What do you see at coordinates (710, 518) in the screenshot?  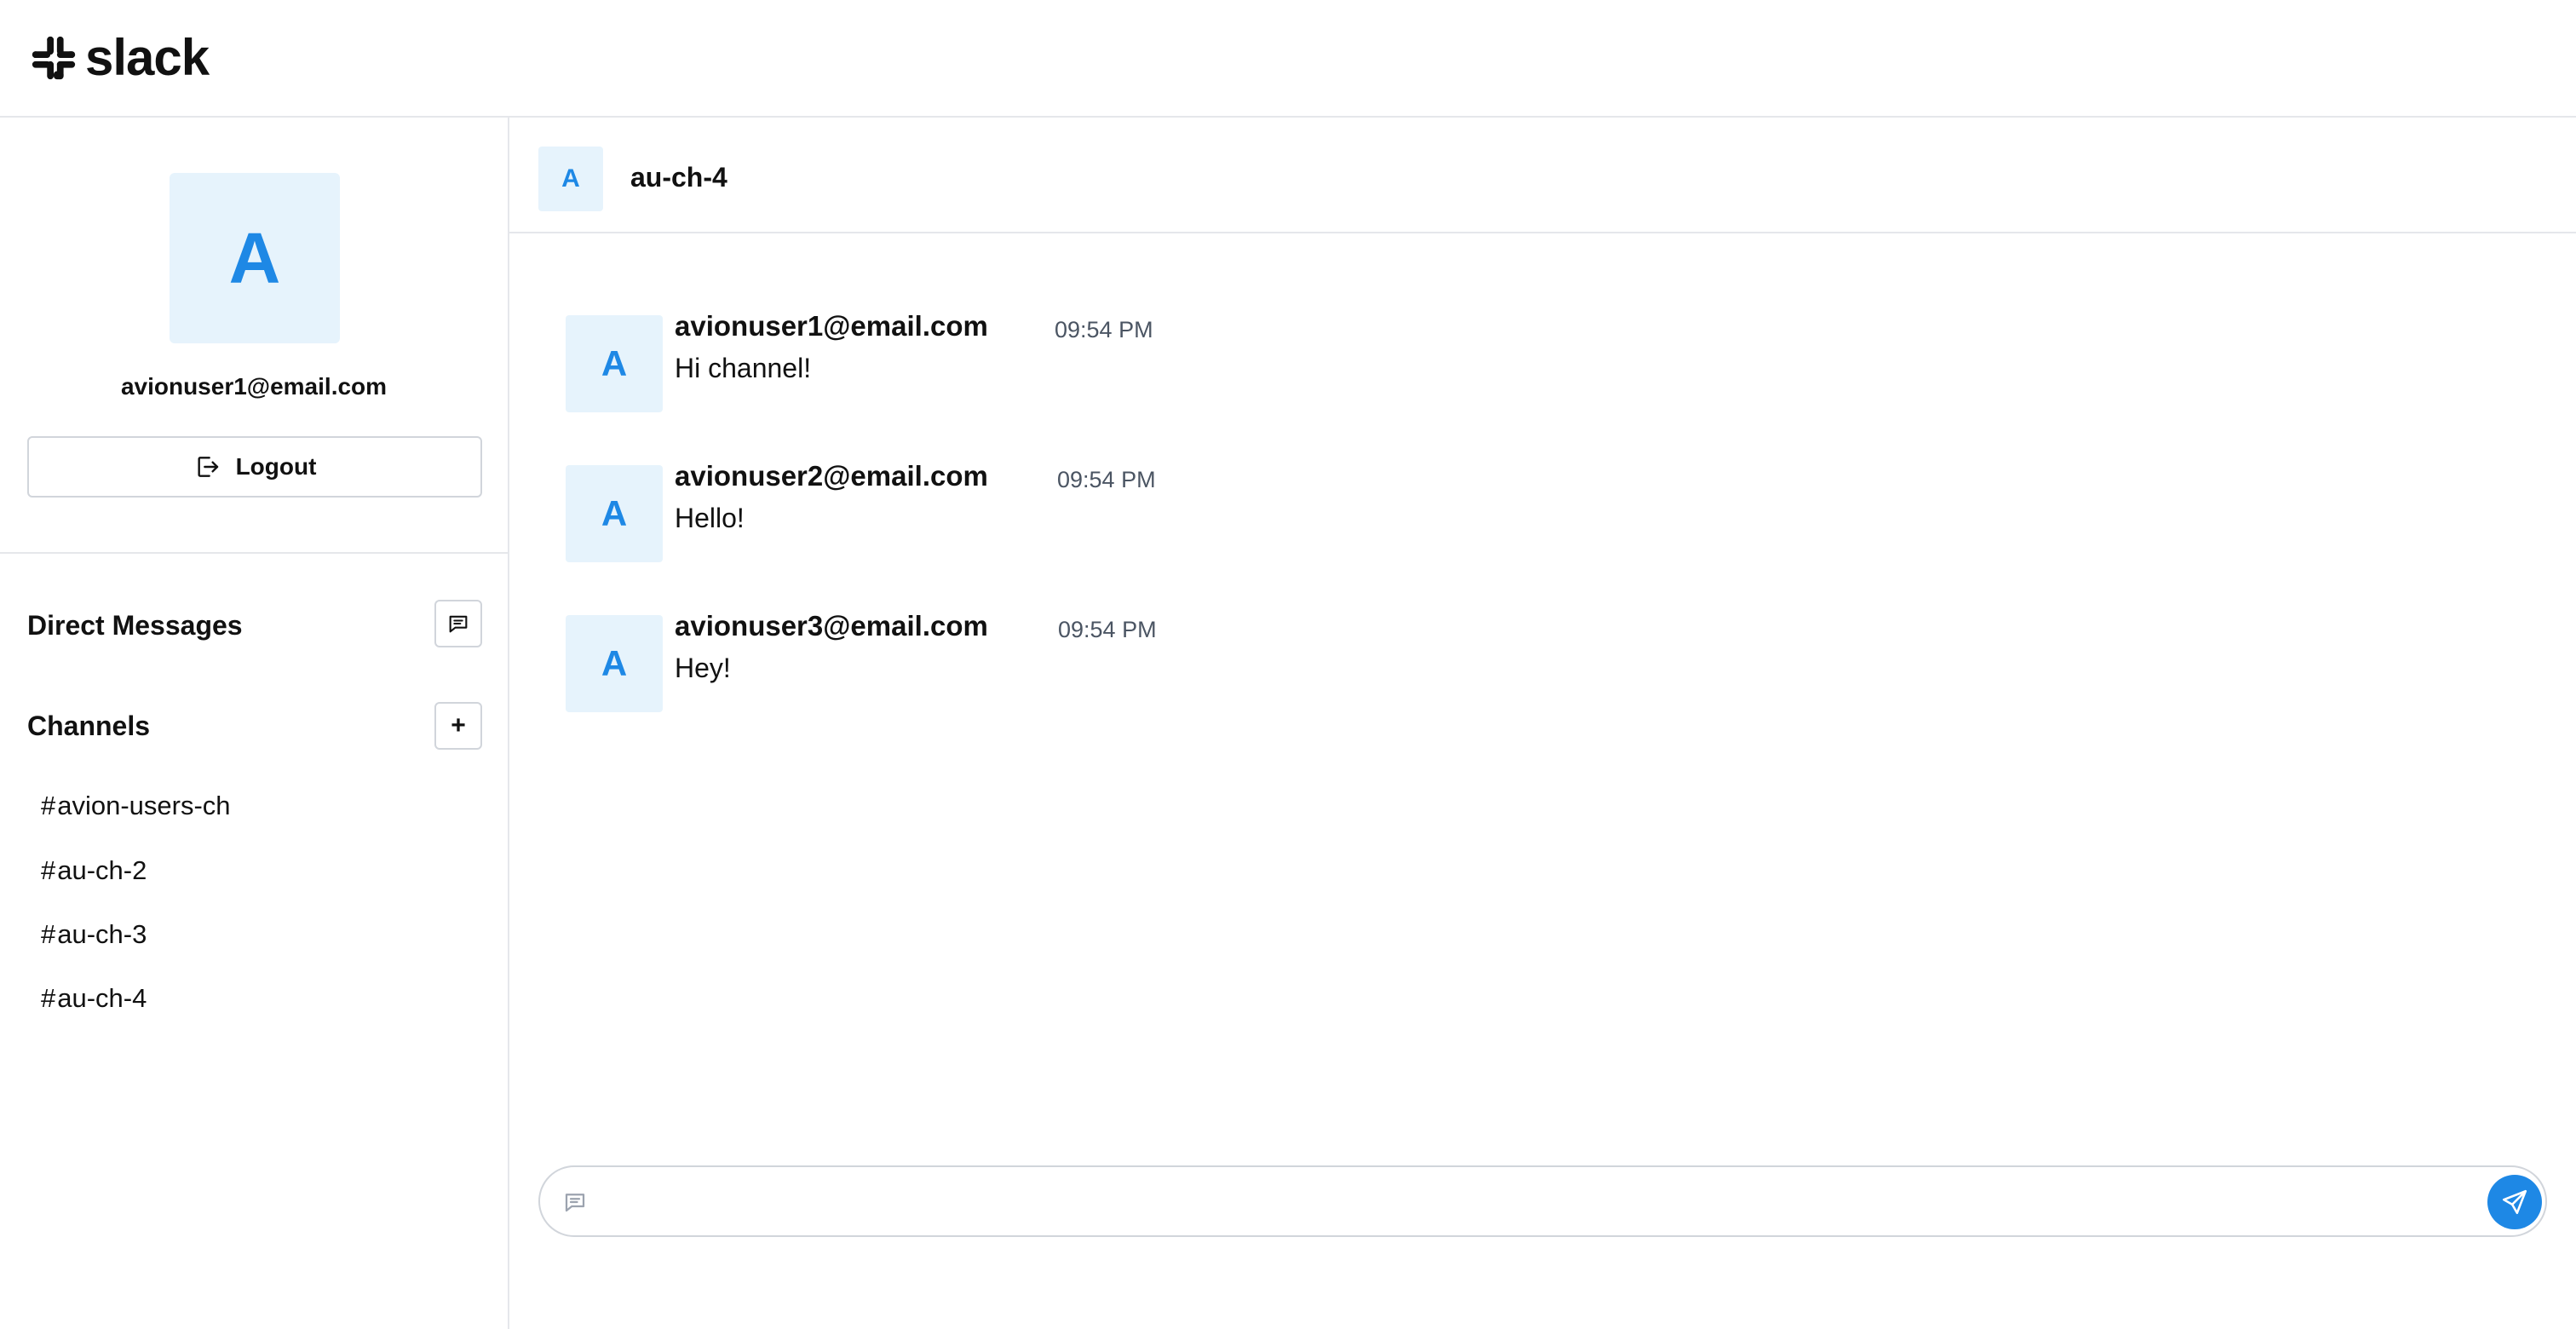 I see `message-text: Hello!` at bounding box center [710, 518].